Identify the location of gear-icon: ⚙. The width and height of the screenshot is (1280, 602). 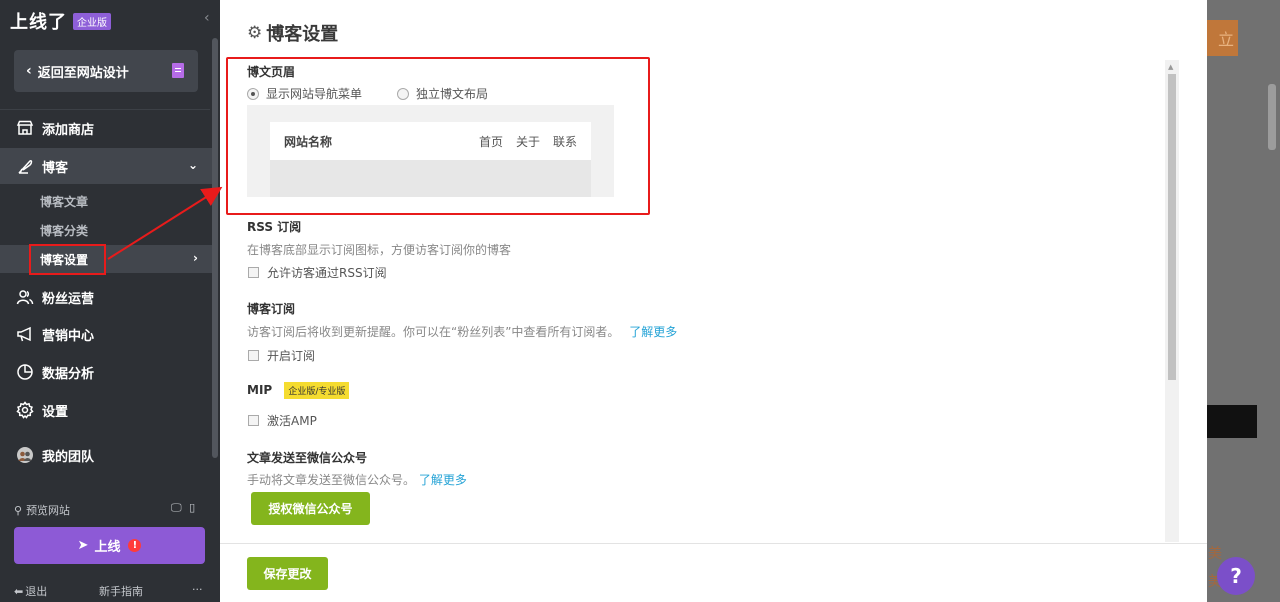
(255, 33).